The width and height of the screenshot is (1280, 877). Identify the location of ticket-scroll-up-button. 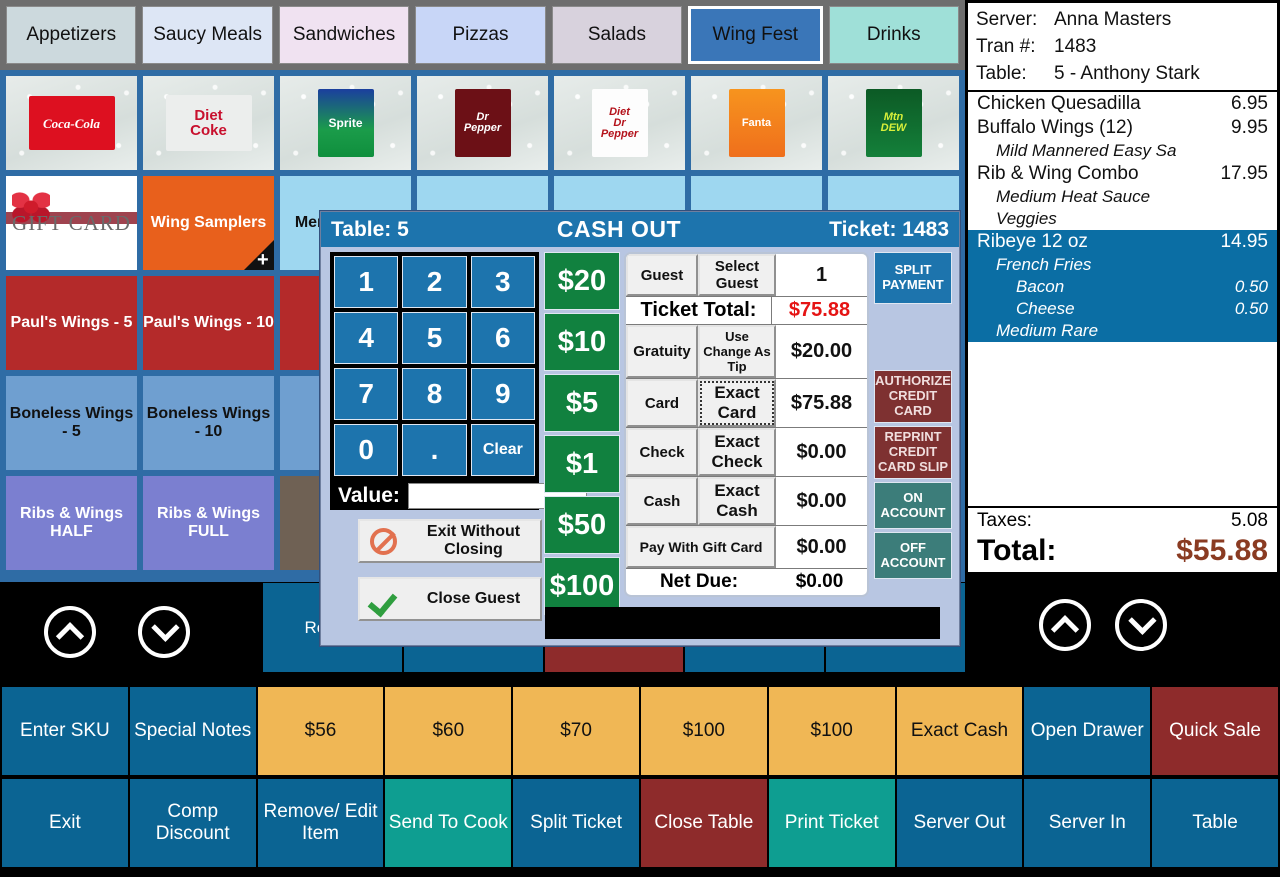
(1065, 625).